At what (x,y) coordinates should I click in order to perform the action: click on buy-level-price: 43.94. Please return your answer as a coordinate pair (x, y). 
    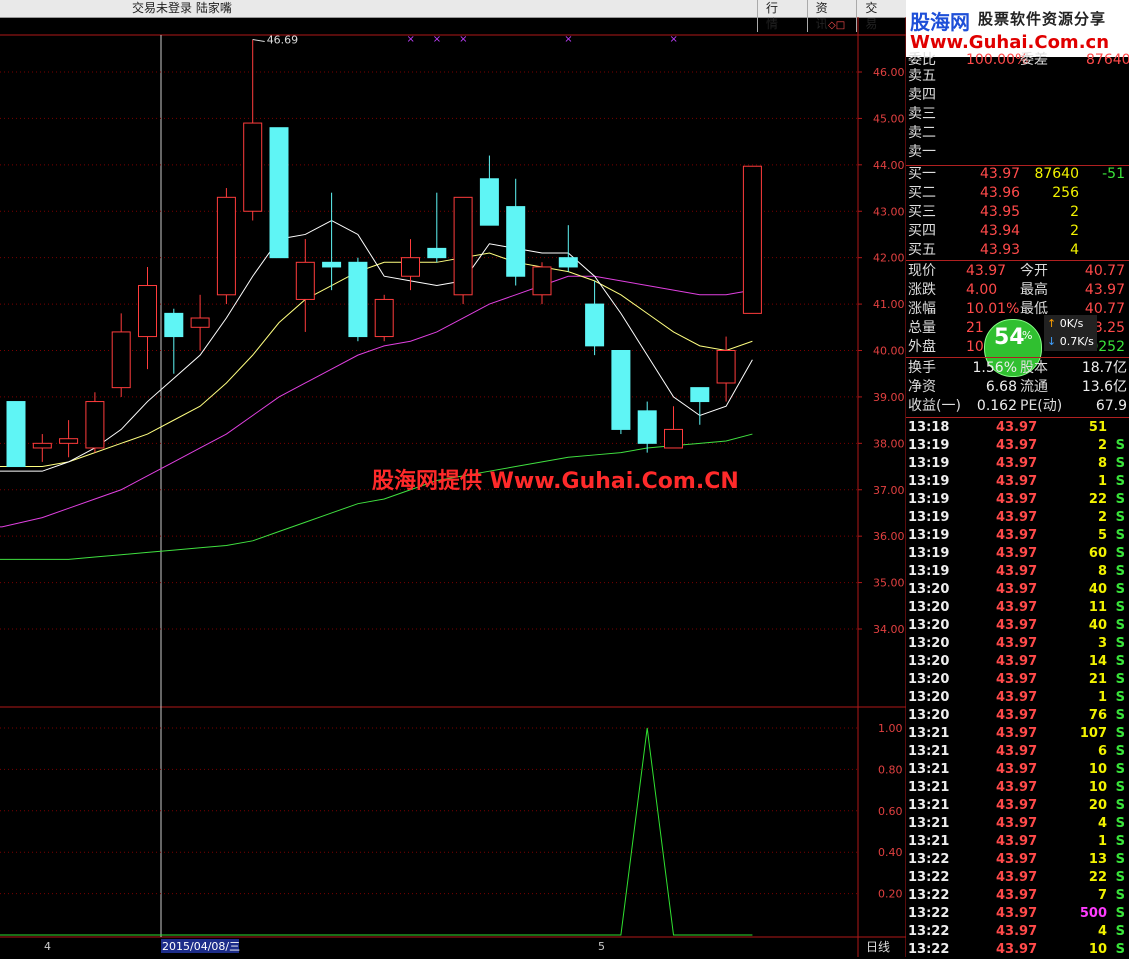
    Looking at the image, I should click on (1000, 231).